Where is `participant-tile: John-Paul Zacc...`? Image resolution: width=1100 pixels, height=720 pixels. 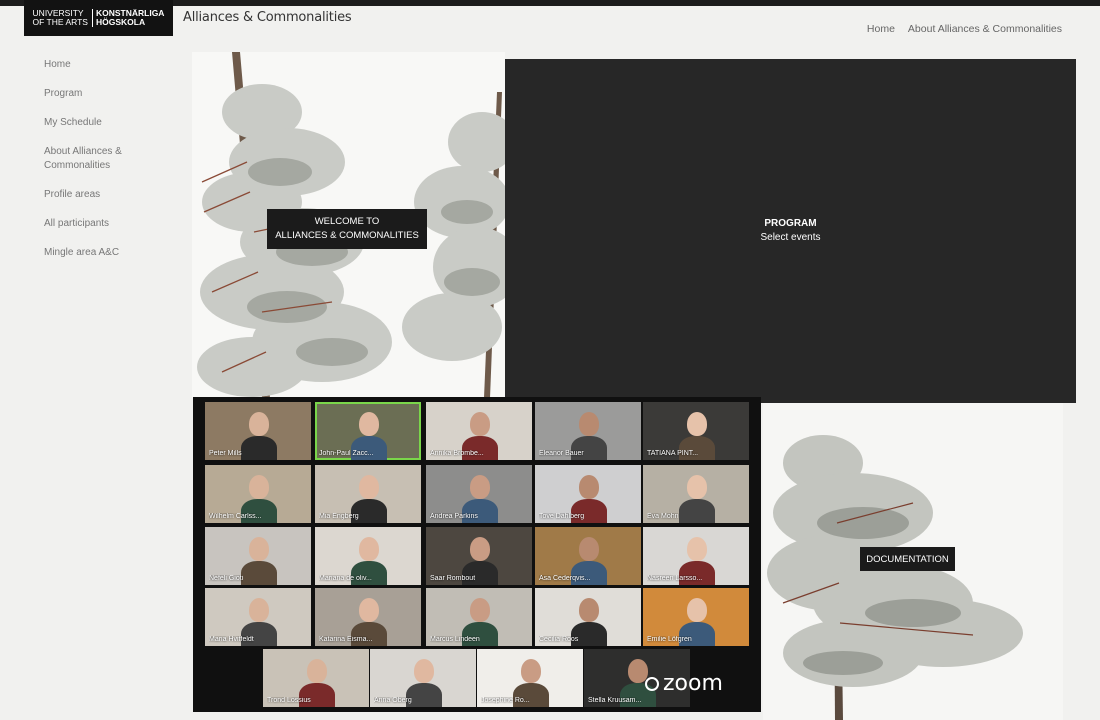
participant-tile: John-Paul Zacc... is located at coordinates (368, 431).